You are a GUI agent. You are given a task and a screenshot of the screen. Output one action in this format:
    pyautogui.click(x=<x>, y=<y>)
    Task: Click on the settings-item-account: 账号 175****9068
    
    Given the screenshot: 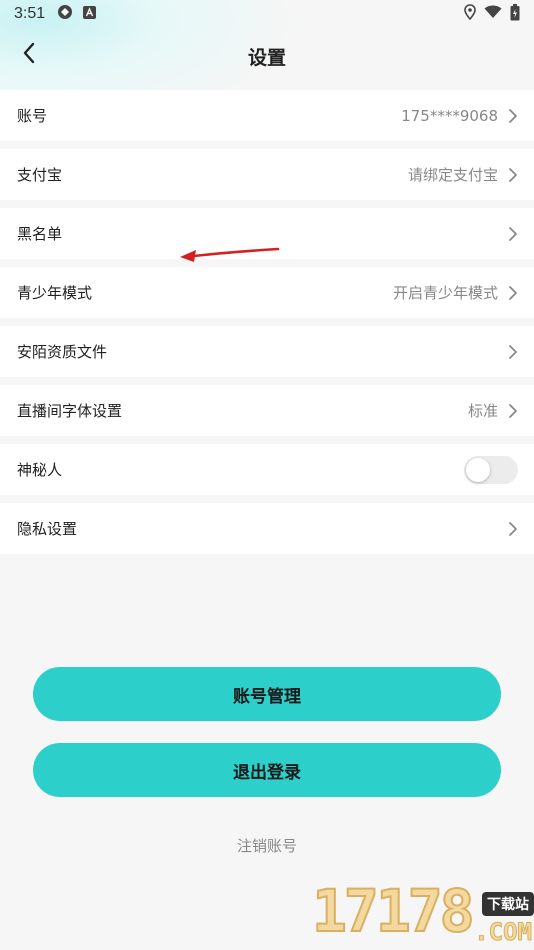 What is the action you would take?
    pyautogui.click(x=267, y=115)
    